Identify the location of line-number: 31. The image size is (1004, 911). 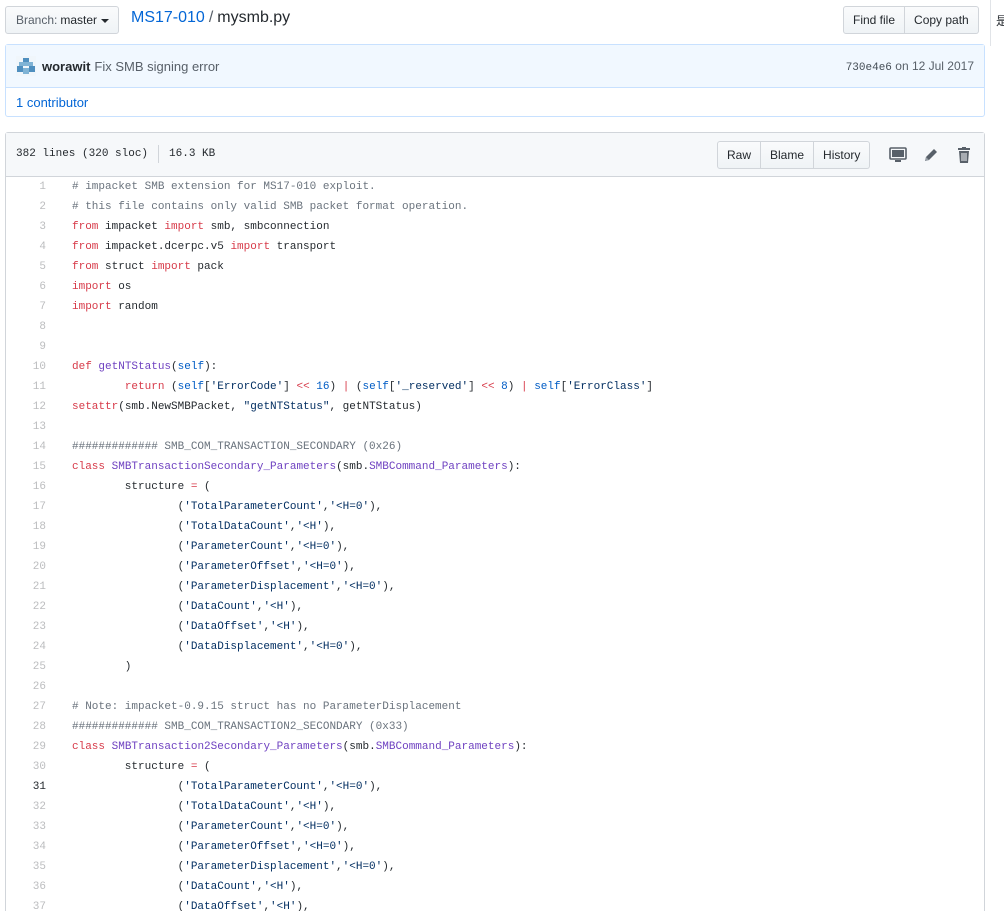
(31, 787).